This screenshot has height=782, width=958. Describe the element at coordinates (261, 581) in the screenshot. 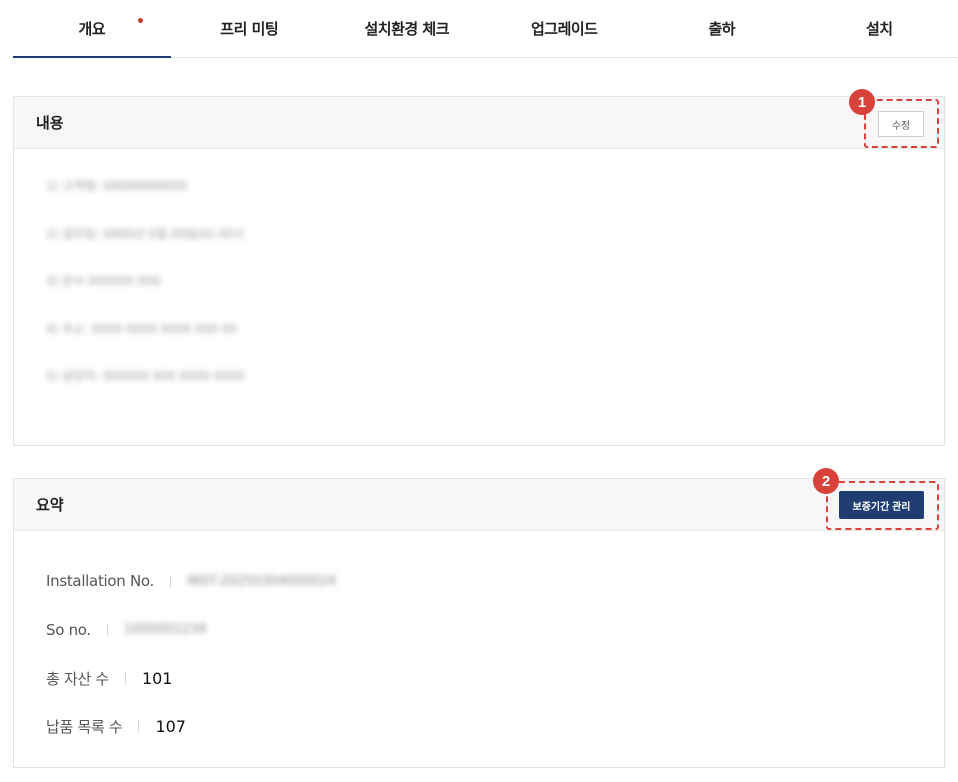

I see `summary-value: INST-20250304000024` at that location.